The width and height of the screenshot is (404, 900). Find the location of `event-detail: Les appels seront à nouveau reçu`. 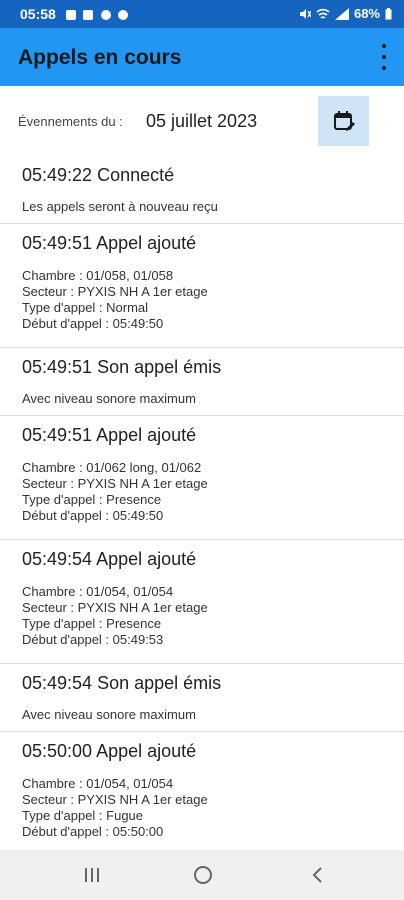

event-detail: Les appels seront à nouveau reçu is located at coordinates (120, 206).